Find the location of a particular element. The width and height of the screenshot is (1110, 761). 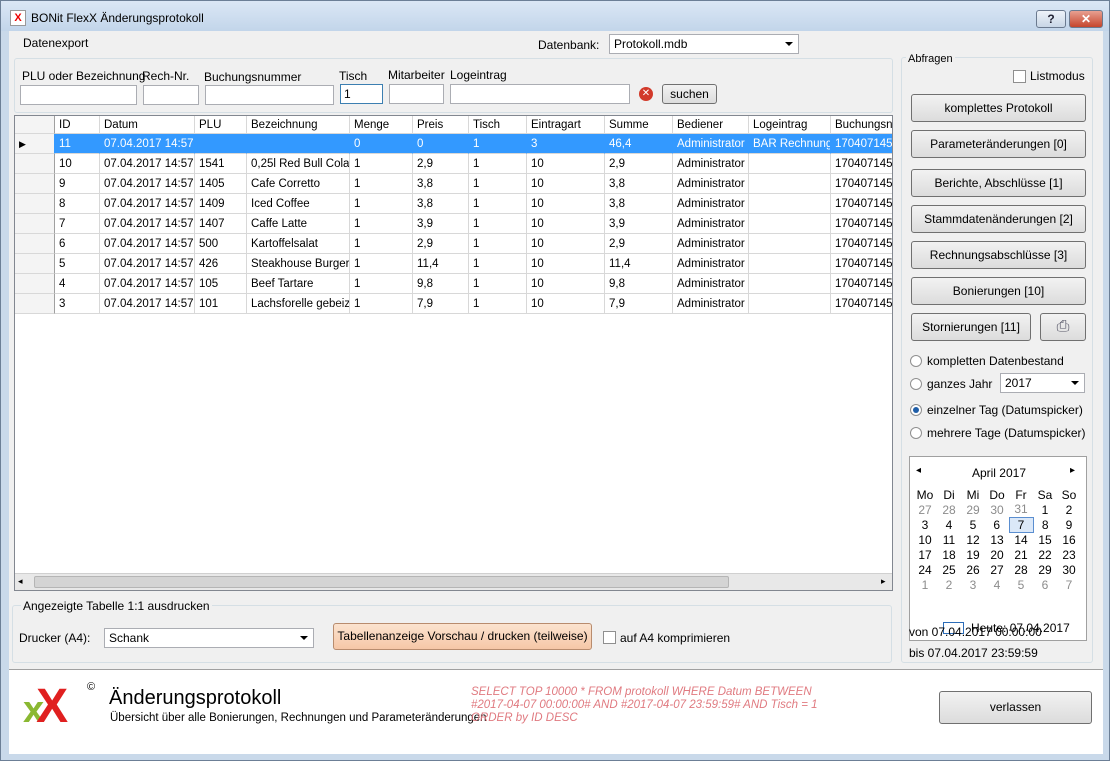

table-cell: 500 is located at coordinates (221, 244).